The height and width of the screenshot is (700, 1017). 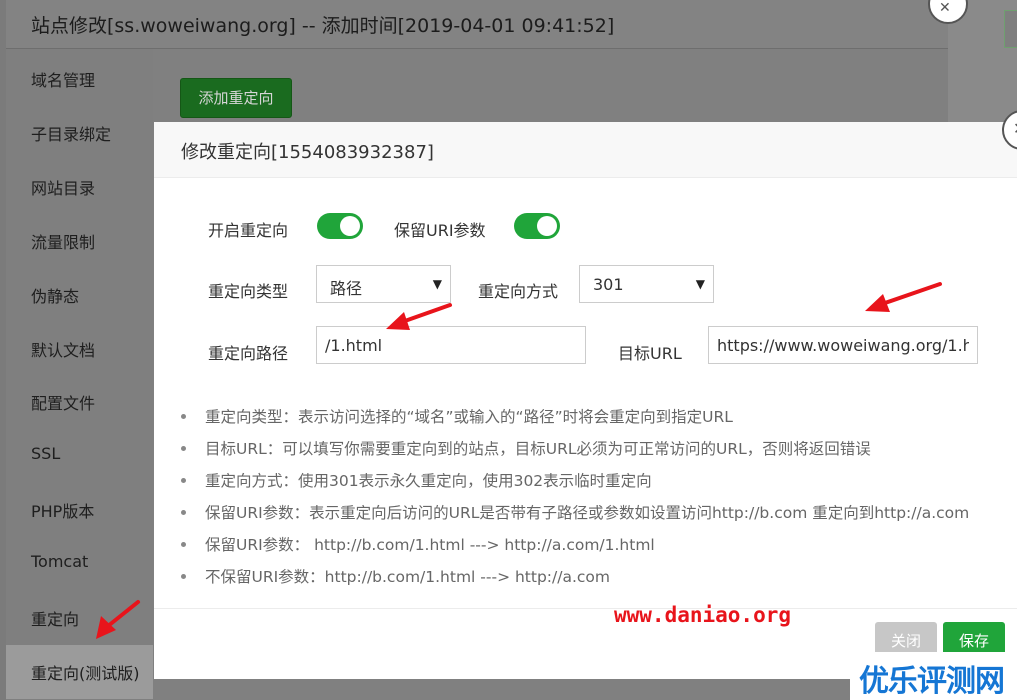 I want to click on arrow-to-path-head, so click(x=398, y=321).